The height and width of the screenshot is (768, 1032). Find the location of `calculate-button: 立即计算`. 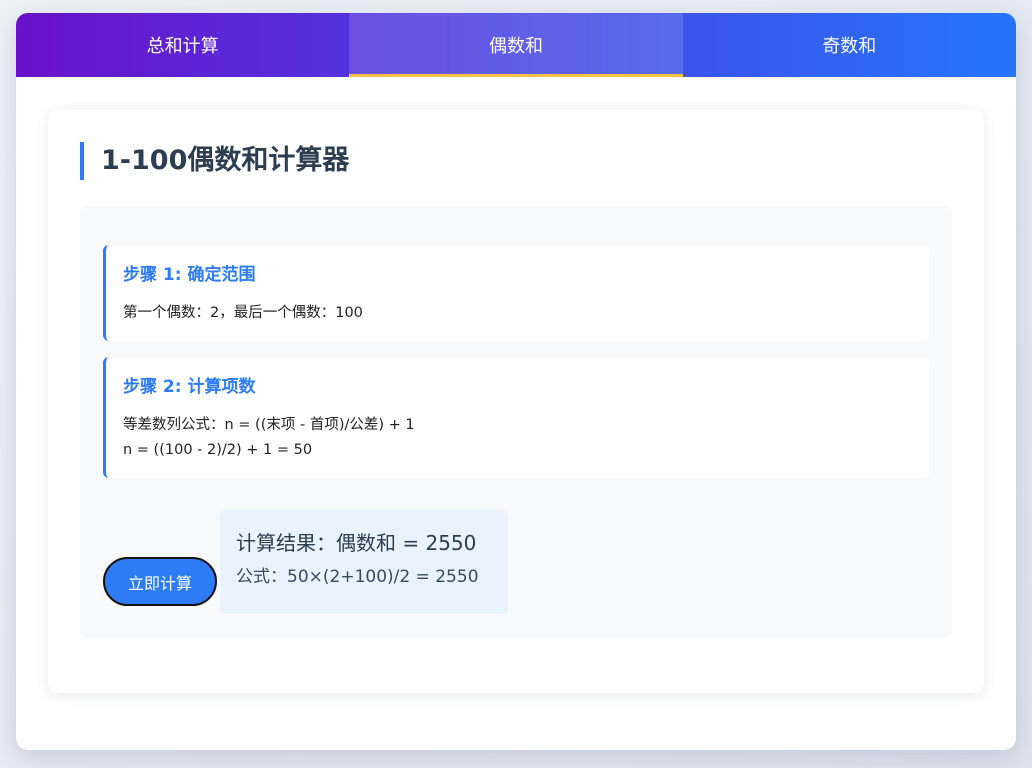

calculate-button: 立即计算 is located at coordinates (160, 581).